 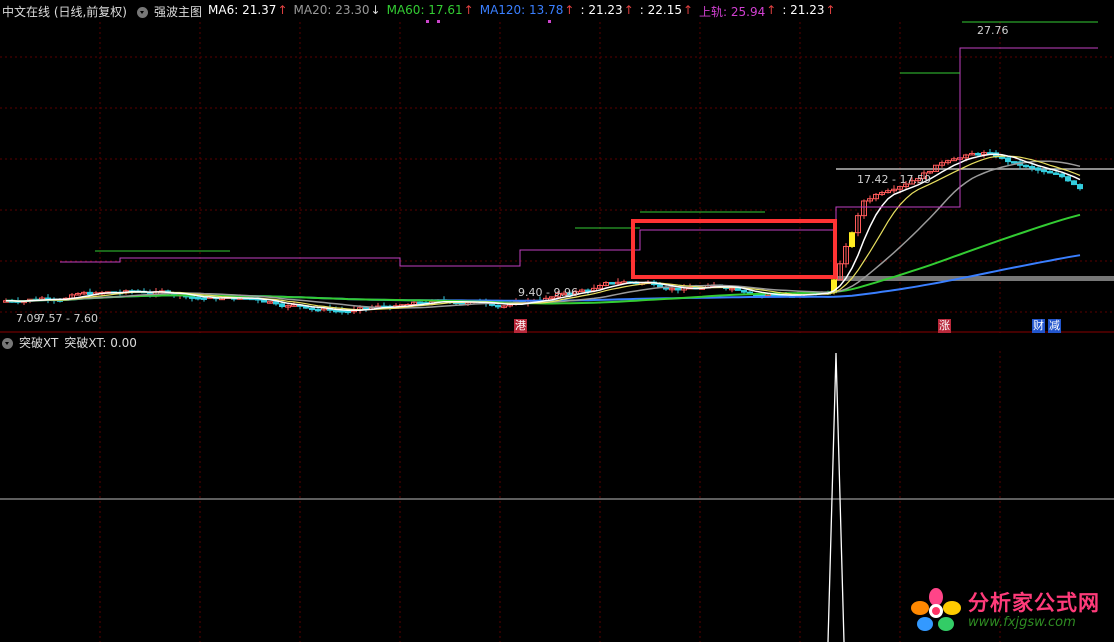 What do you see at coordinates (1022, 622) in the screenshot?
I see `watermark-url: www.fxjgsw.com` at bounding box center [1022, 622].